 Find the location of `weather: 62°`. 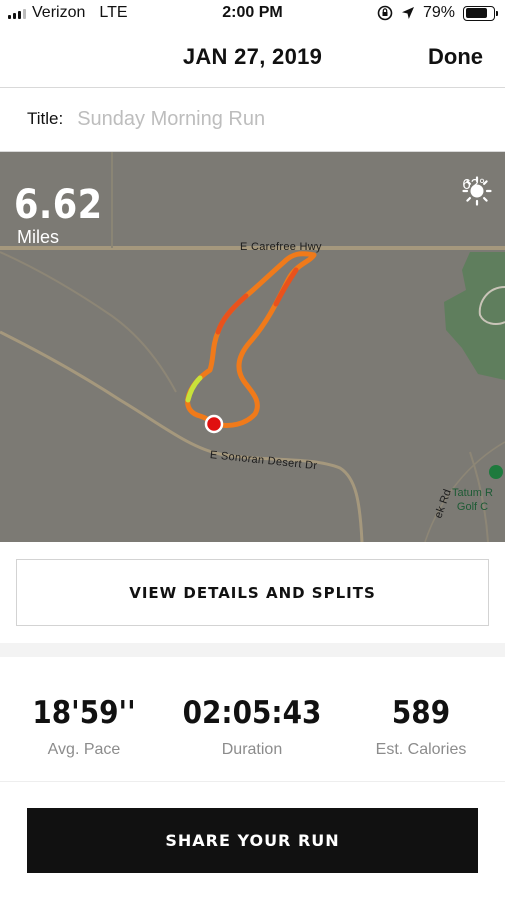

weather: 62° is located at coordinates (477, 191).